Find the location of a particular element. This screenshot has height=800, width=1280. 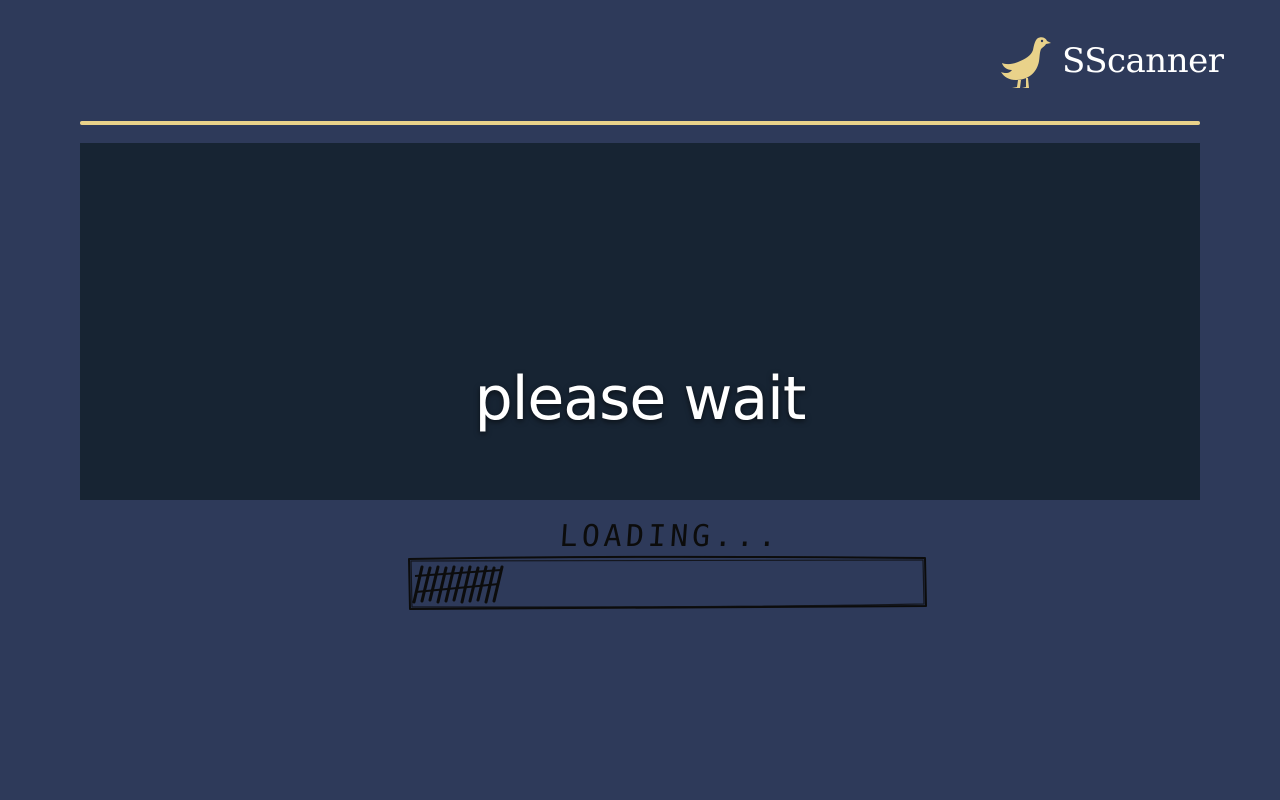

brand-logo: SScanner is located at coordinates (1113, 61).